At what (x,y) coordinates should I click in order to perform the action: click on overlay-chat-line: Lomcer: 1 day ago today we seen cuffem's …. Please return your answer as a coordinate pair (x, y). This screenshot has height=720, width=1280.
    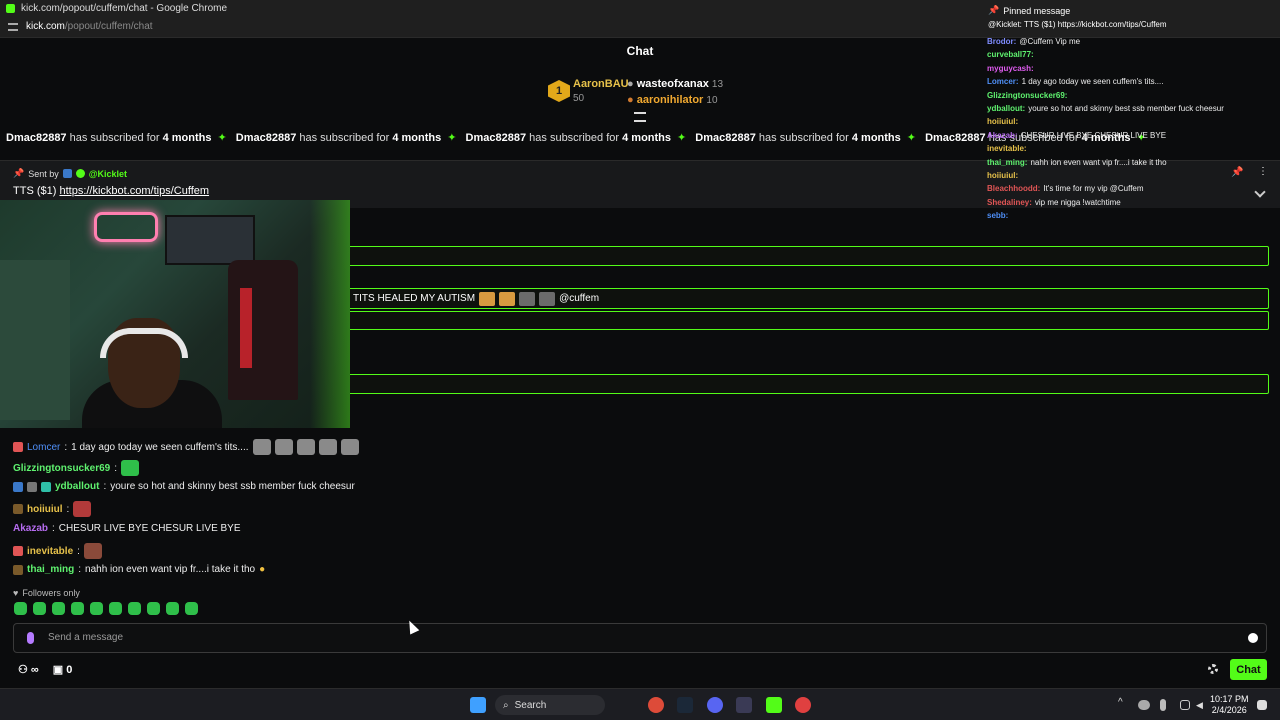
    Looking at the image, I should click on (1075, 81).